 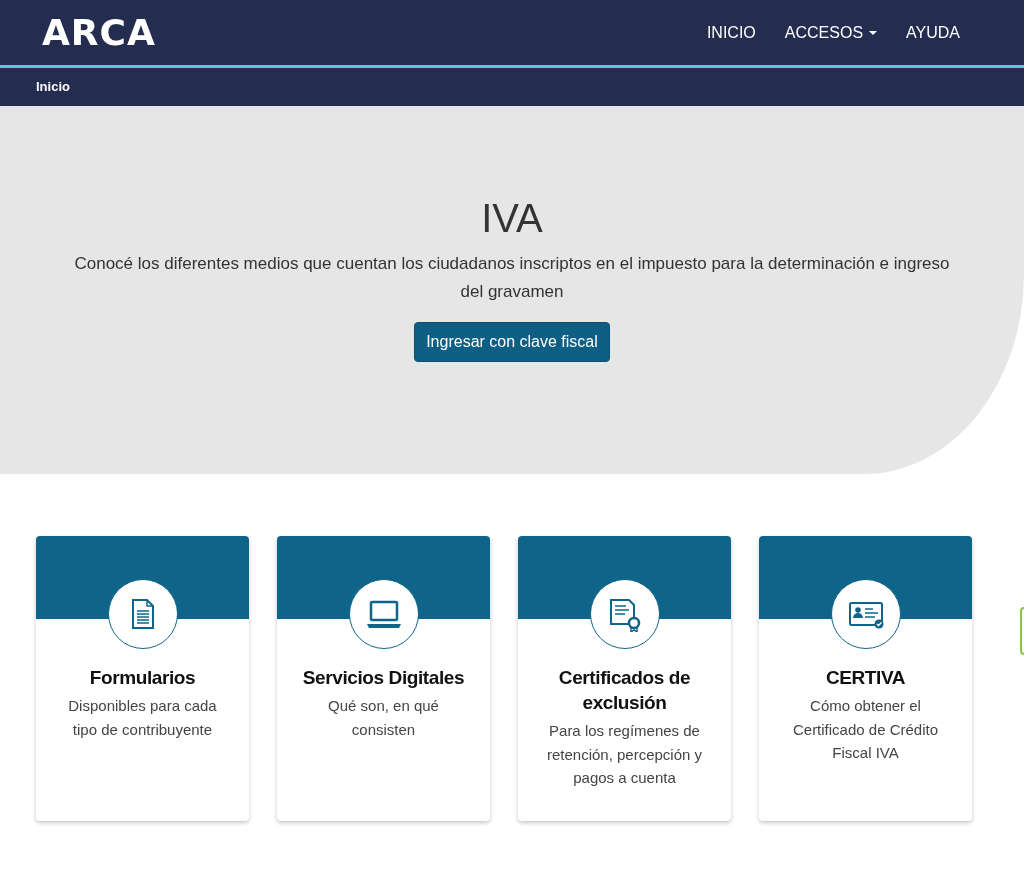 I want to click on card-title: Servicios Digitales, so click(x=383, y=678).